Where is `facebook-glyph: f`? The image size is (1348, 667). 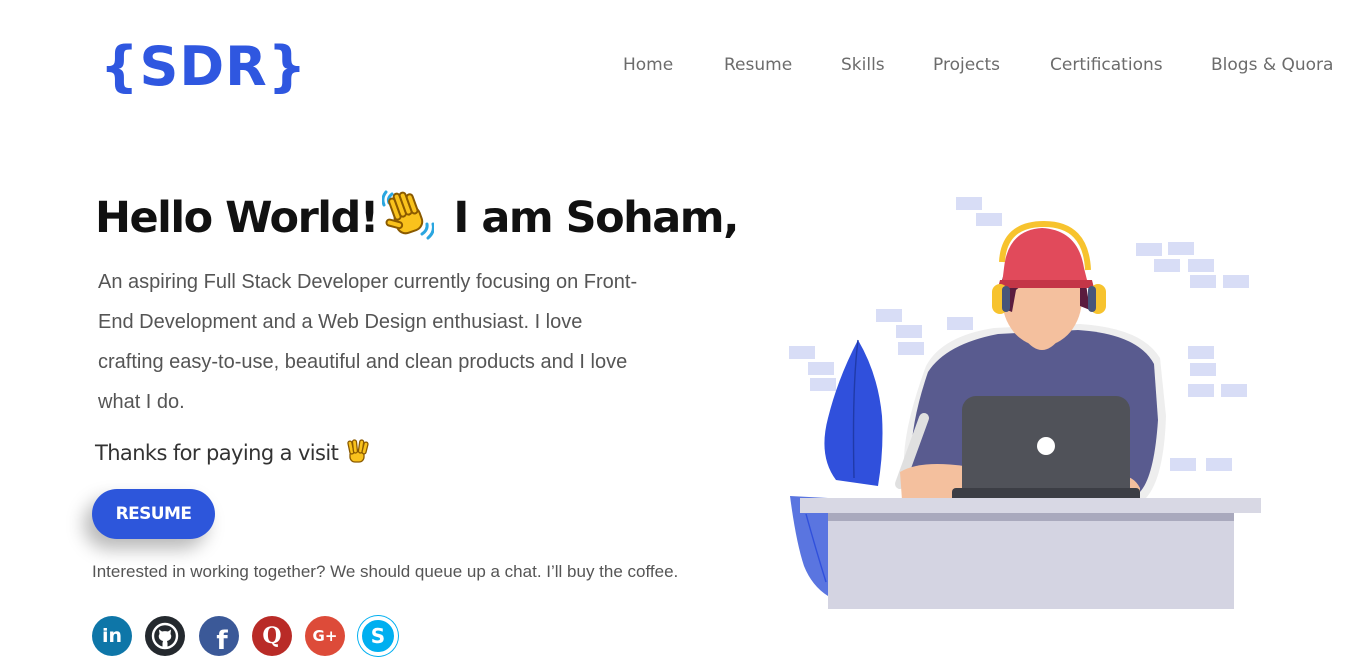
facebook-glyph: f is located at coordinates (222, 641).